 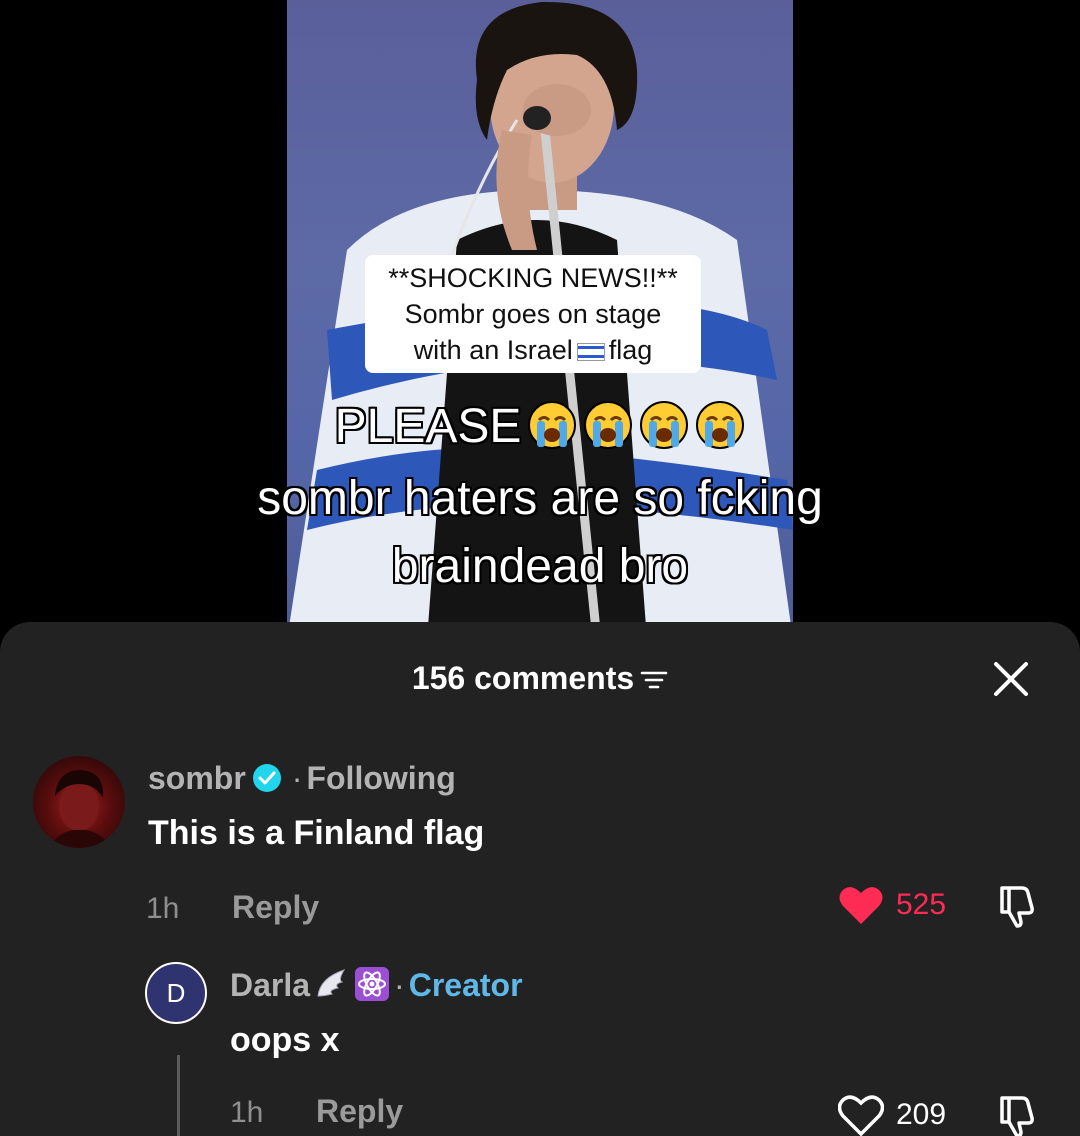 I want to click on atom-symbol-icon, so click(x=372, y=984).